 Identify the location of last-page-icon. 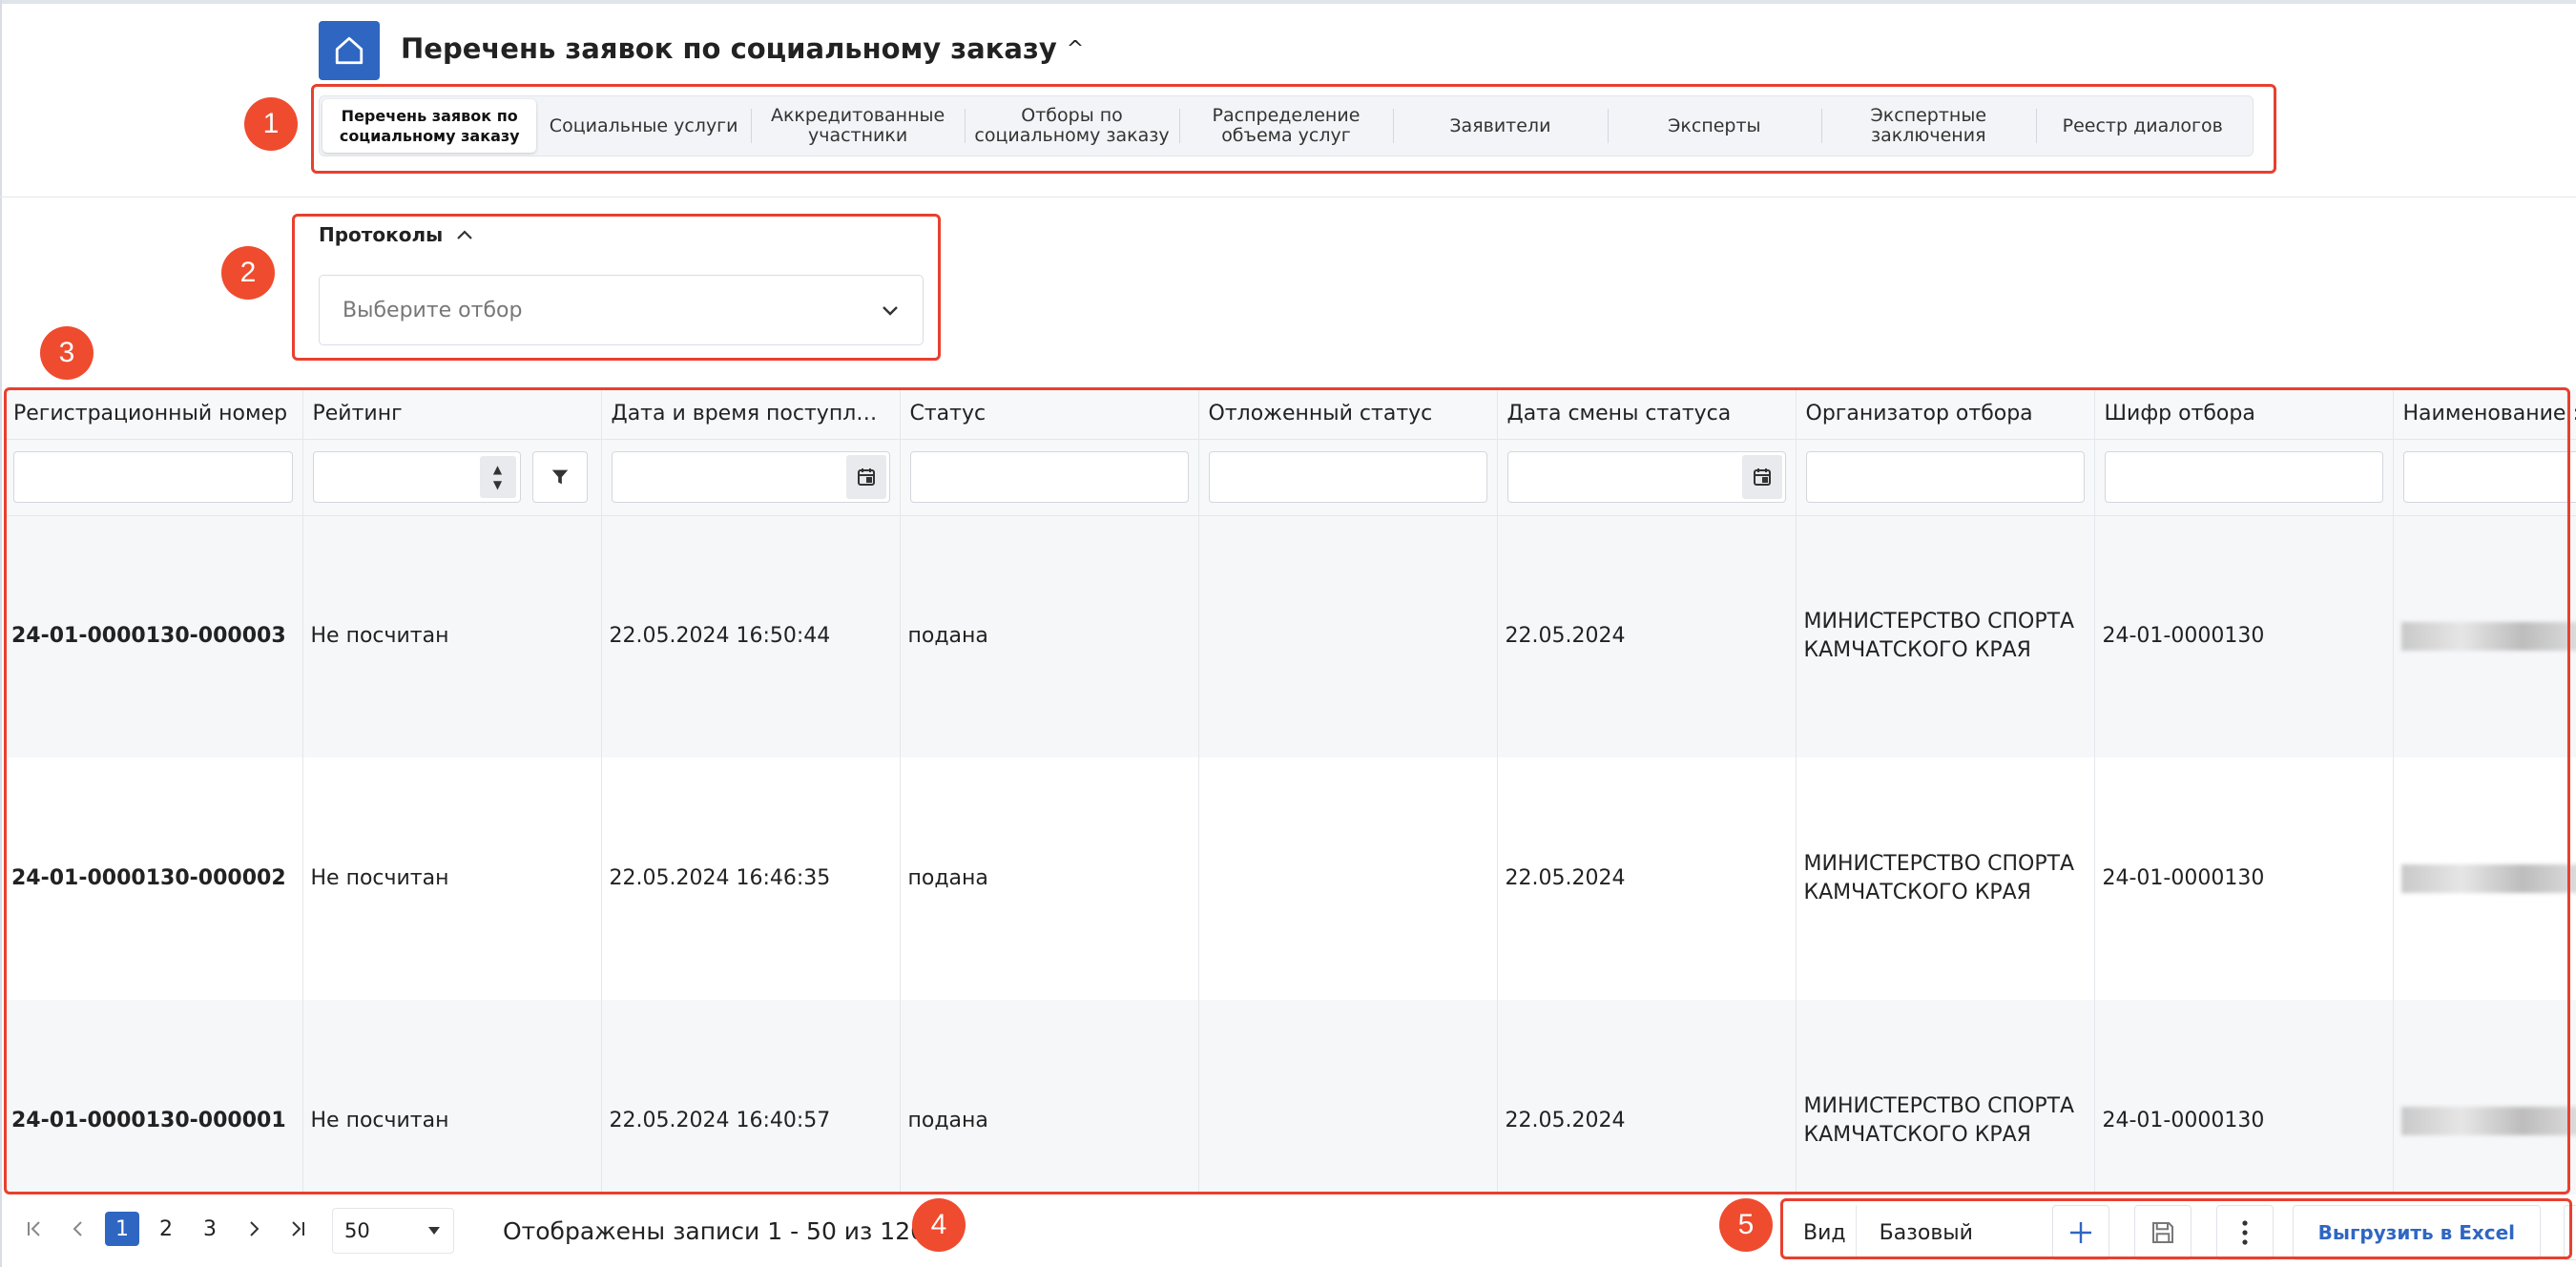
(297, 1229).